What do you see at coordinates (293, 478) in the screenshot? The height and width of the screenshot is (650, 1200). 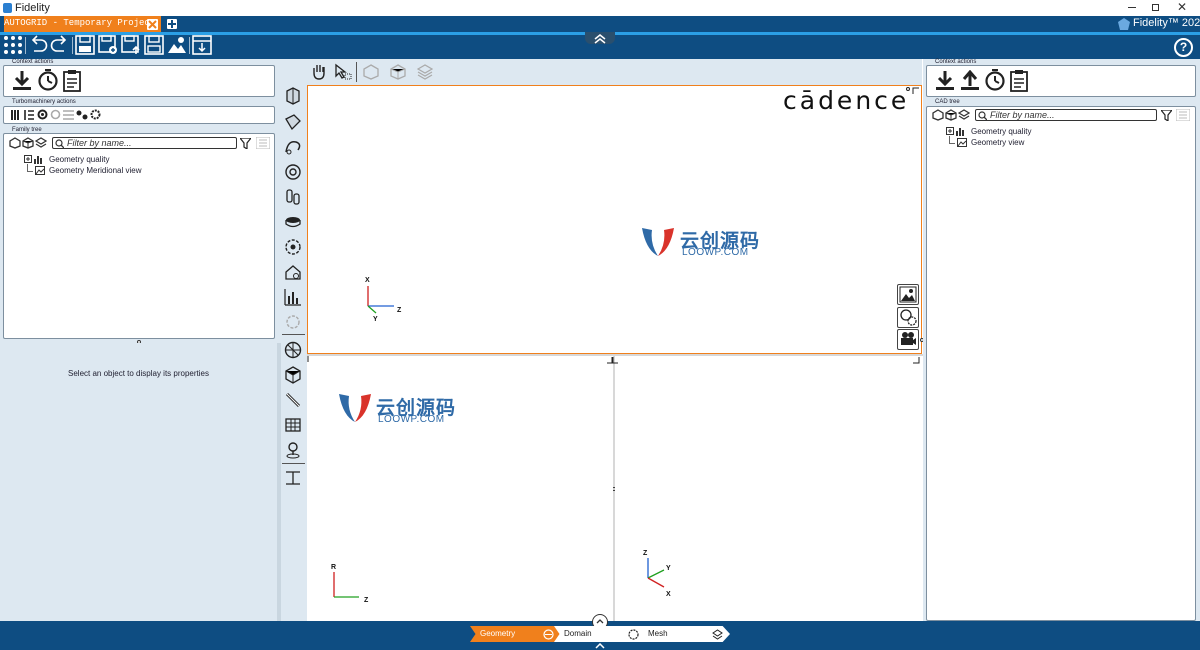 I see `dimension-tool-icon` at bounding box center [293, 478].